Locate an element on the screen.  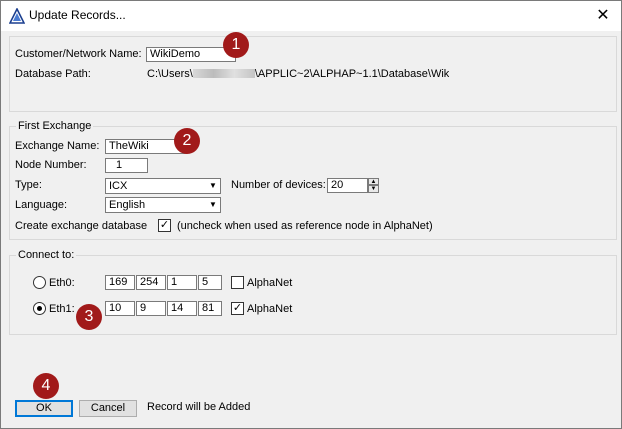
eth1-ip-octet-2: 9 is located at coordinates (151, 308).